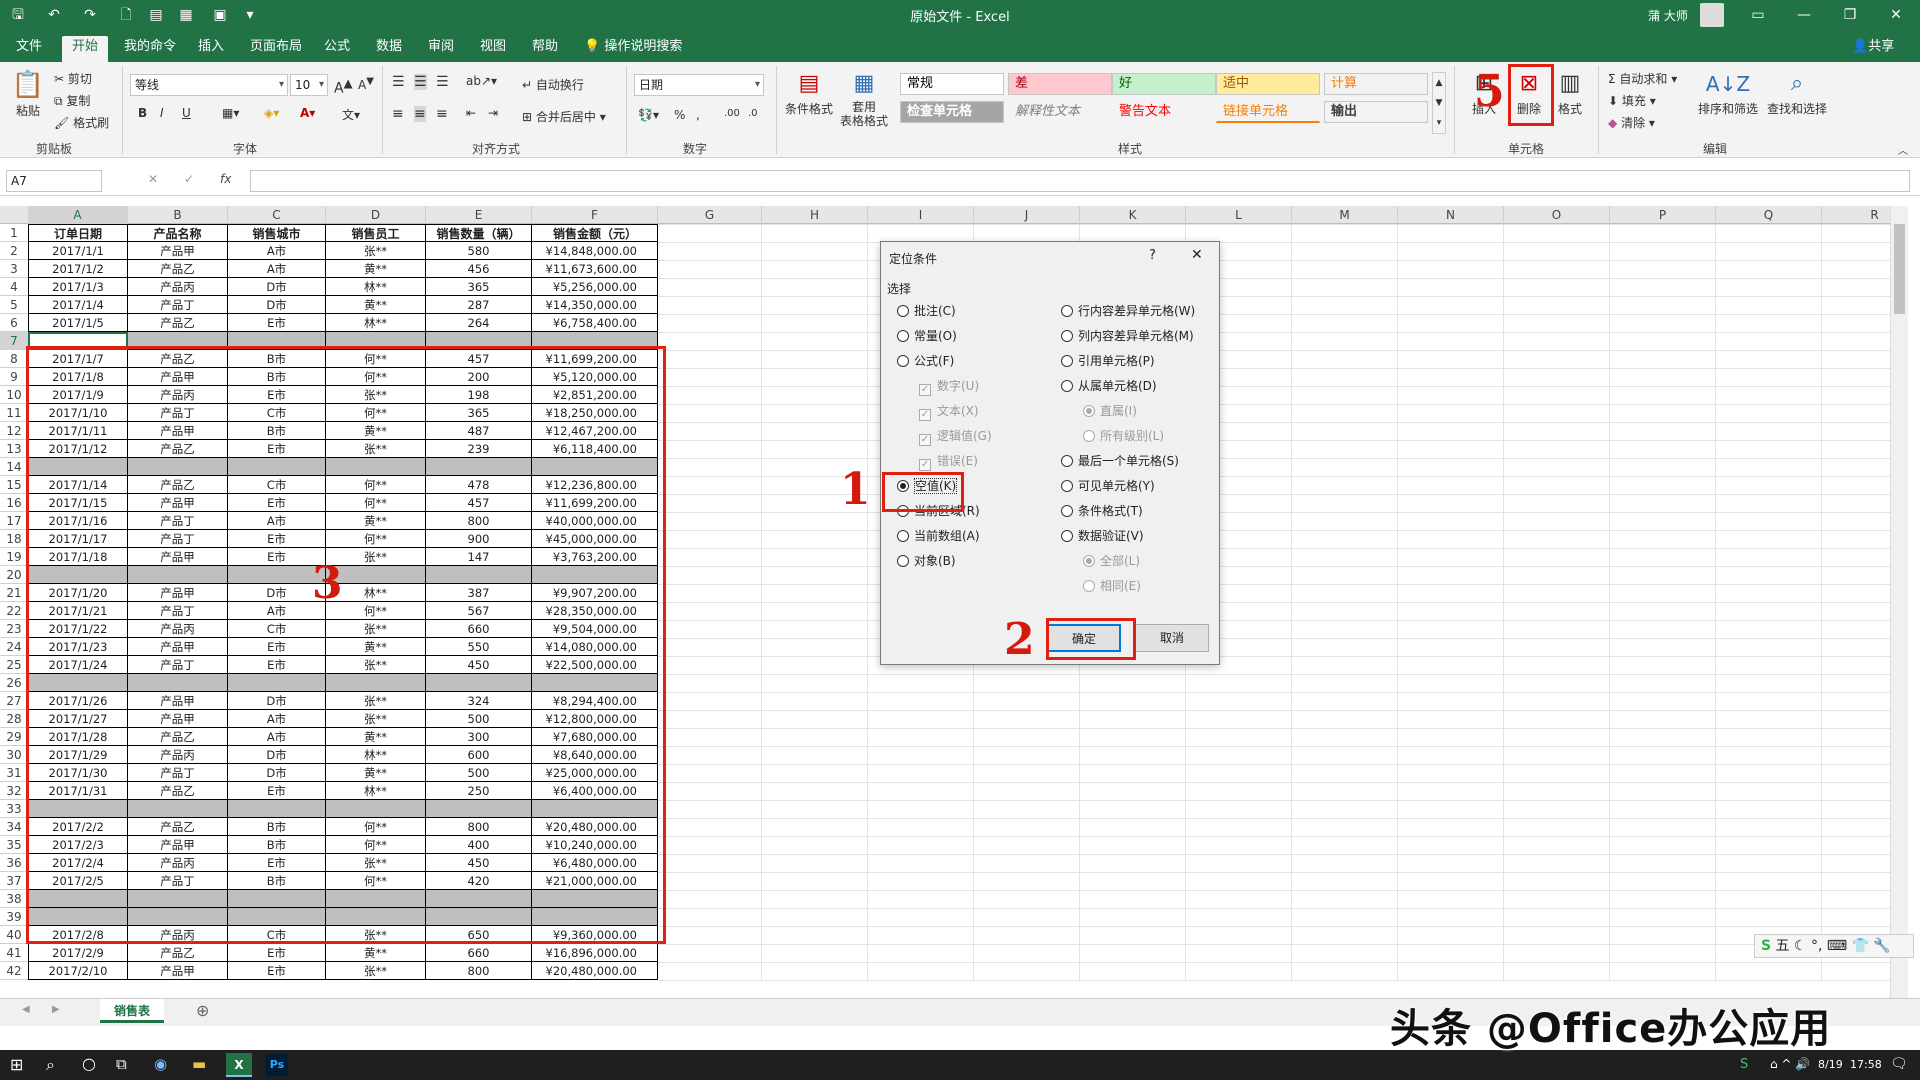  What do you see at coordinates (14, 431) in the screenshot?
I see `row-header: 12` at bounding box center [14, 431].